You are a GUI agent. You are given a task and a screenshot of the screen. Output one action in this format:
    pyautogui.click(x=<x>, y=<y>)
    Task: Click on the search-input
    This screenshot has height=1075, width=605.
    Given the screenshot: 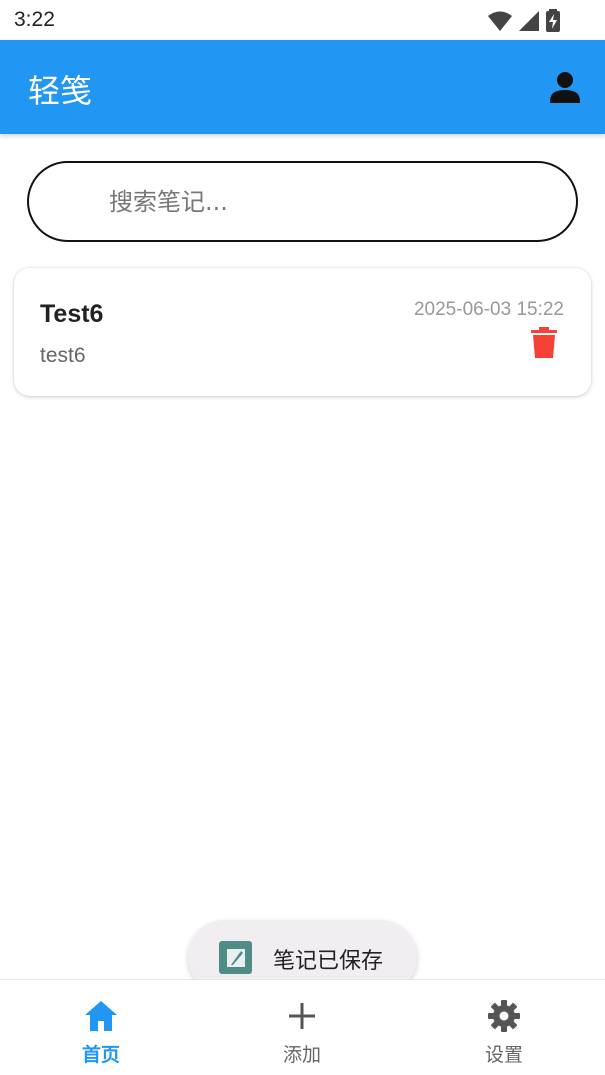 What is the action you would take?
    pyautogui.click(x=329, y=201)
    